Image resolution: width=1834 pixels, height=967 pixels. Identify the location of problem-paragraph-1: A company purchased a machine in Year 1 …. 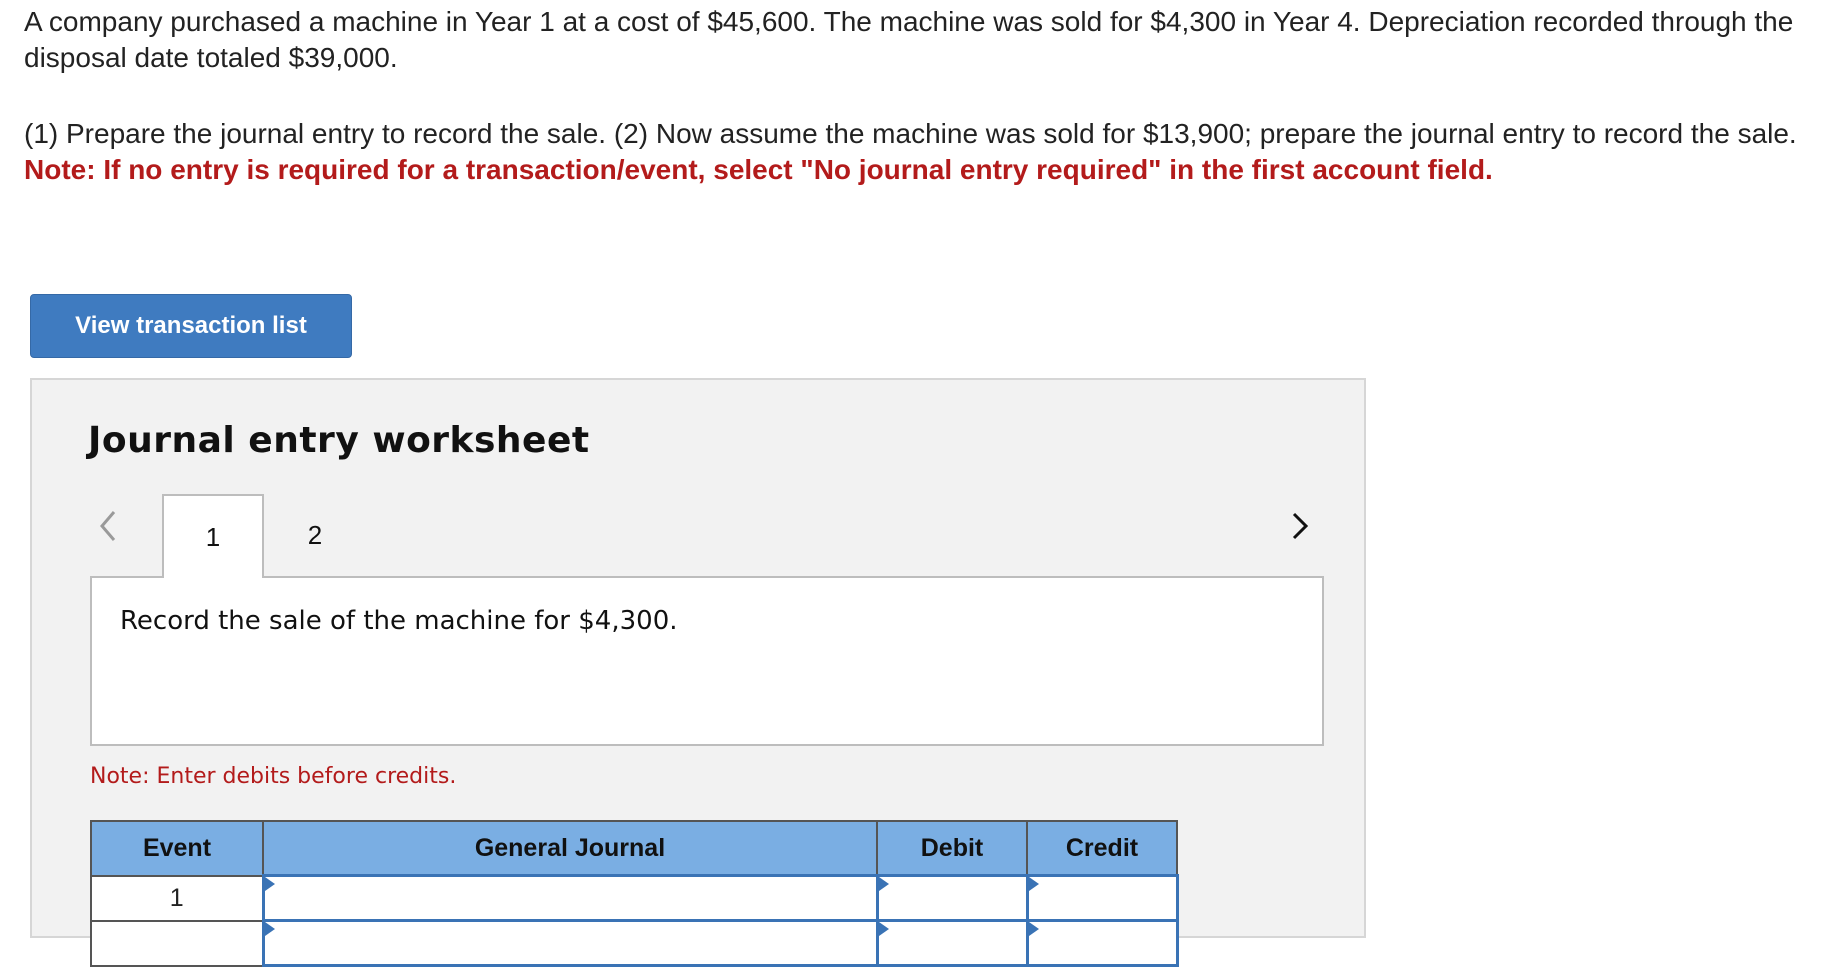
(909, 39).